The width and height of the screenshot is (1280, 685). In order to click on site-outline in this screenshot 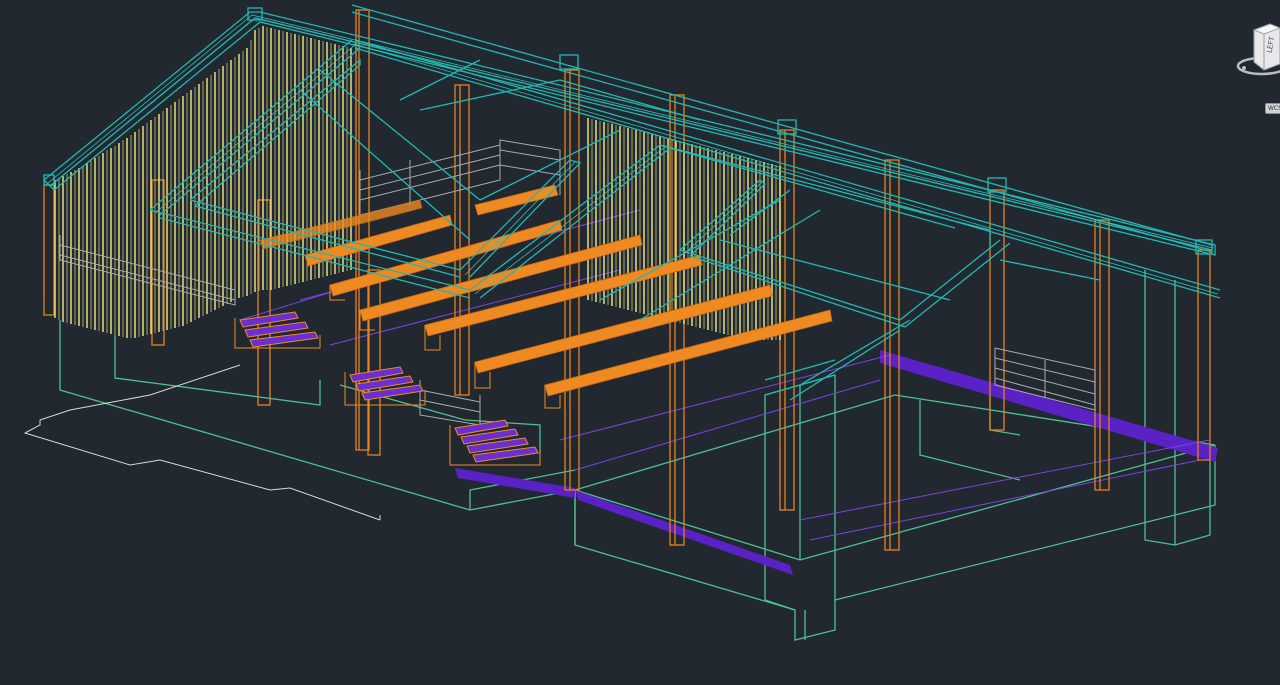, I will do `click(202, 442)`.